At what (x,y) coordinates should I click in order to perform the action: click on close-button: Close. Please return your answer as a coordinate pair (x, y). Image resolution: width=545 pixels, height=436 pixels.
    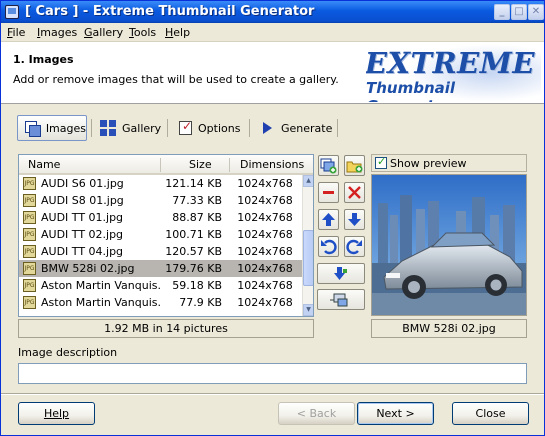
    Looking at the image, I should click on (490, 413).